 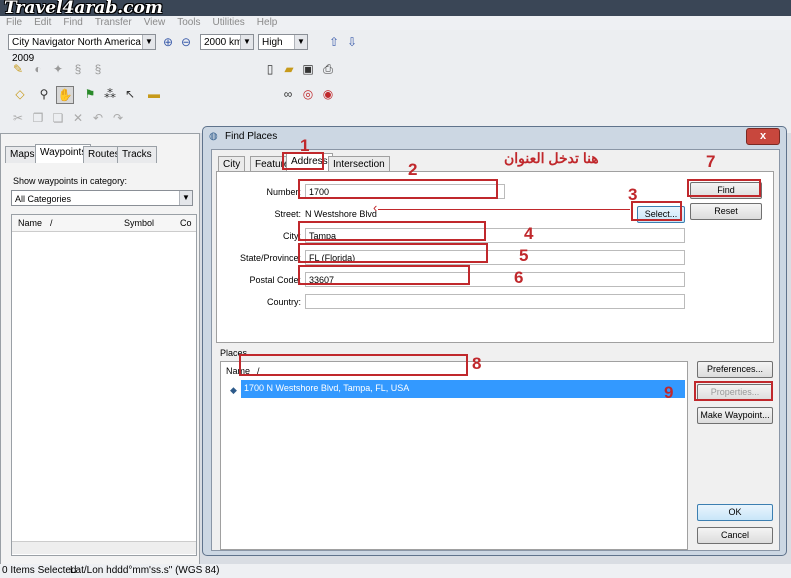 What do you see at coordinates (30, 223) in the screenshot?
I see `column-name: Name` at bounding box center [30, 223].